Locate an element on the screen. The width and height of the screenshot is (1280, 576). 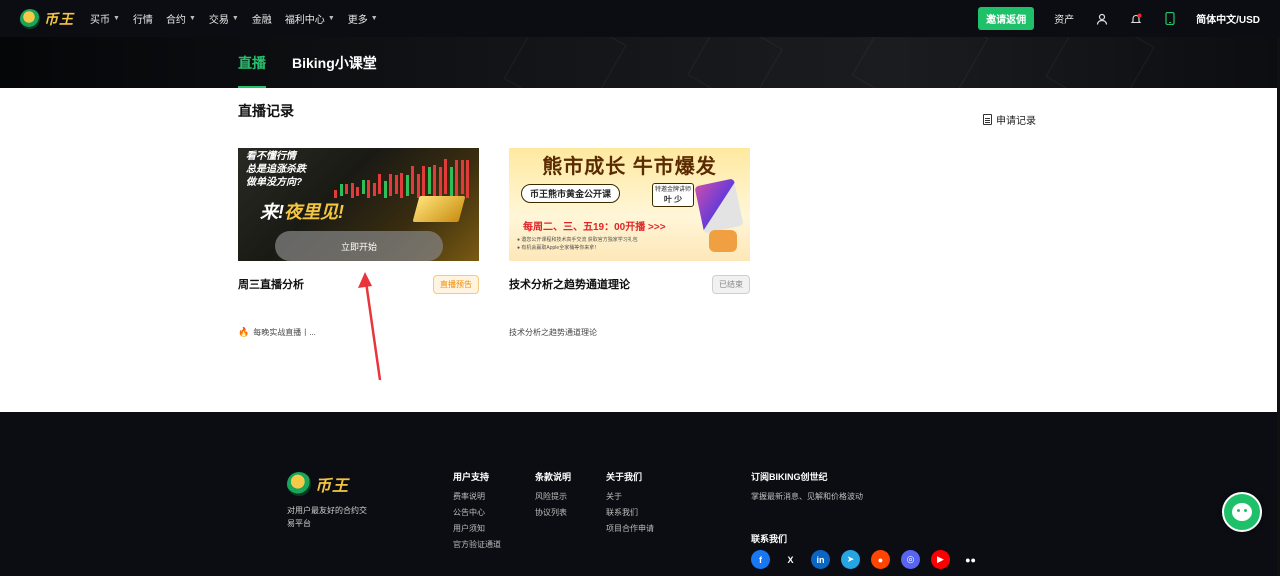
live-thumbnail: 看不懂行情 总是追涨杀跌 做单没方向? 来!夜里见! 立即开始 is located at coordinates (358, 204).